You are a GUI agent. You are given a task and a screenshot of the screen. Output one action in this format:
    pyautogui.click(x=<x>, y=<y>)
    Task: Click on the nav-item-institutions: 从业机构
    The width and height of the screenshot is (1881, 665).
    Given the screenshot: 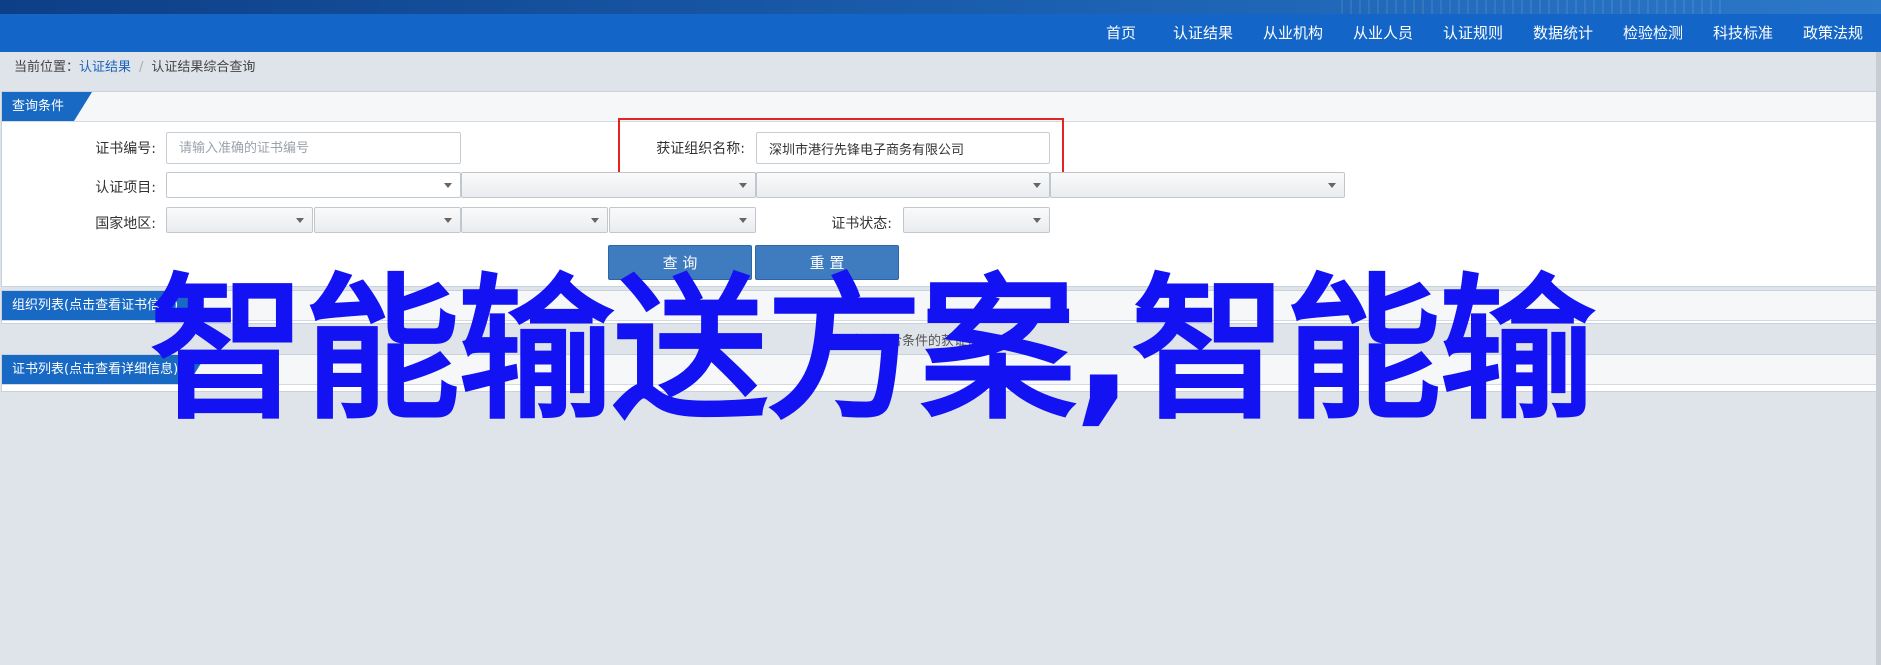 What is the action you would take?
    pyautogui.click(x=1293, y=33)
    